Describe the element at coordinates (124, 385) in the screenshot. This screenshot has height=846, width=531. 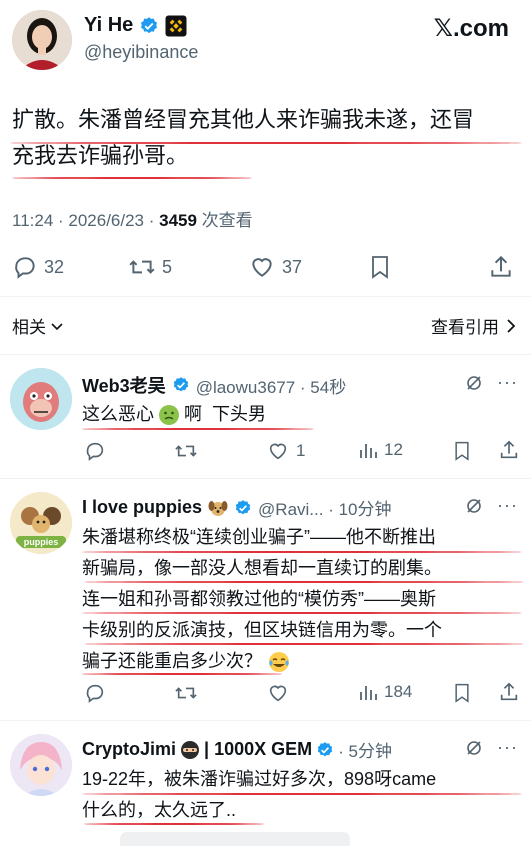
I see `reply-author-name: Web3老吴` at that location.